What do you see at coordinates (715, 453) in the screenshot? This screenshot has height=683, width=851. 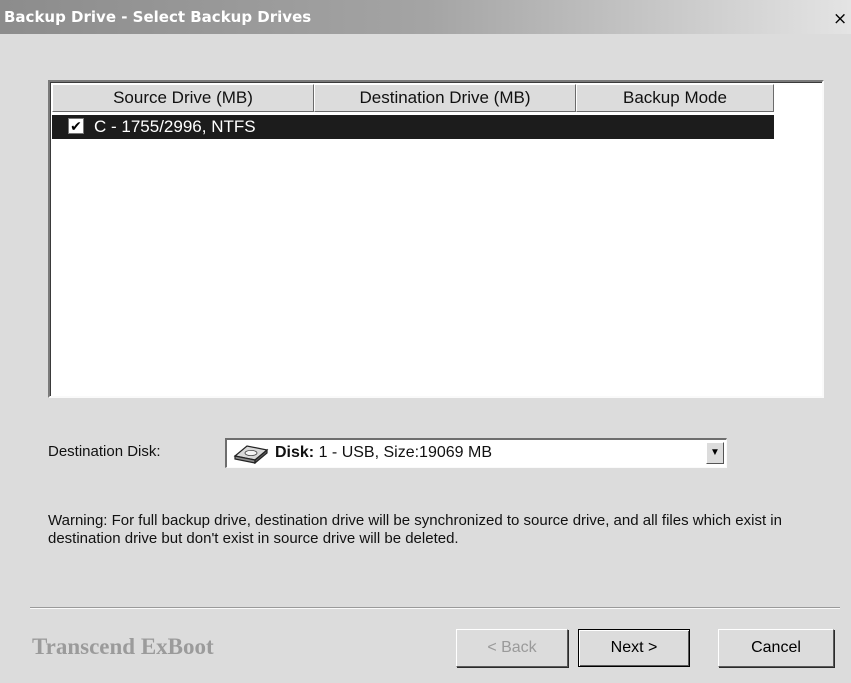 I see `chevron-down-icon: ▼` at bounding box center [715, 453].